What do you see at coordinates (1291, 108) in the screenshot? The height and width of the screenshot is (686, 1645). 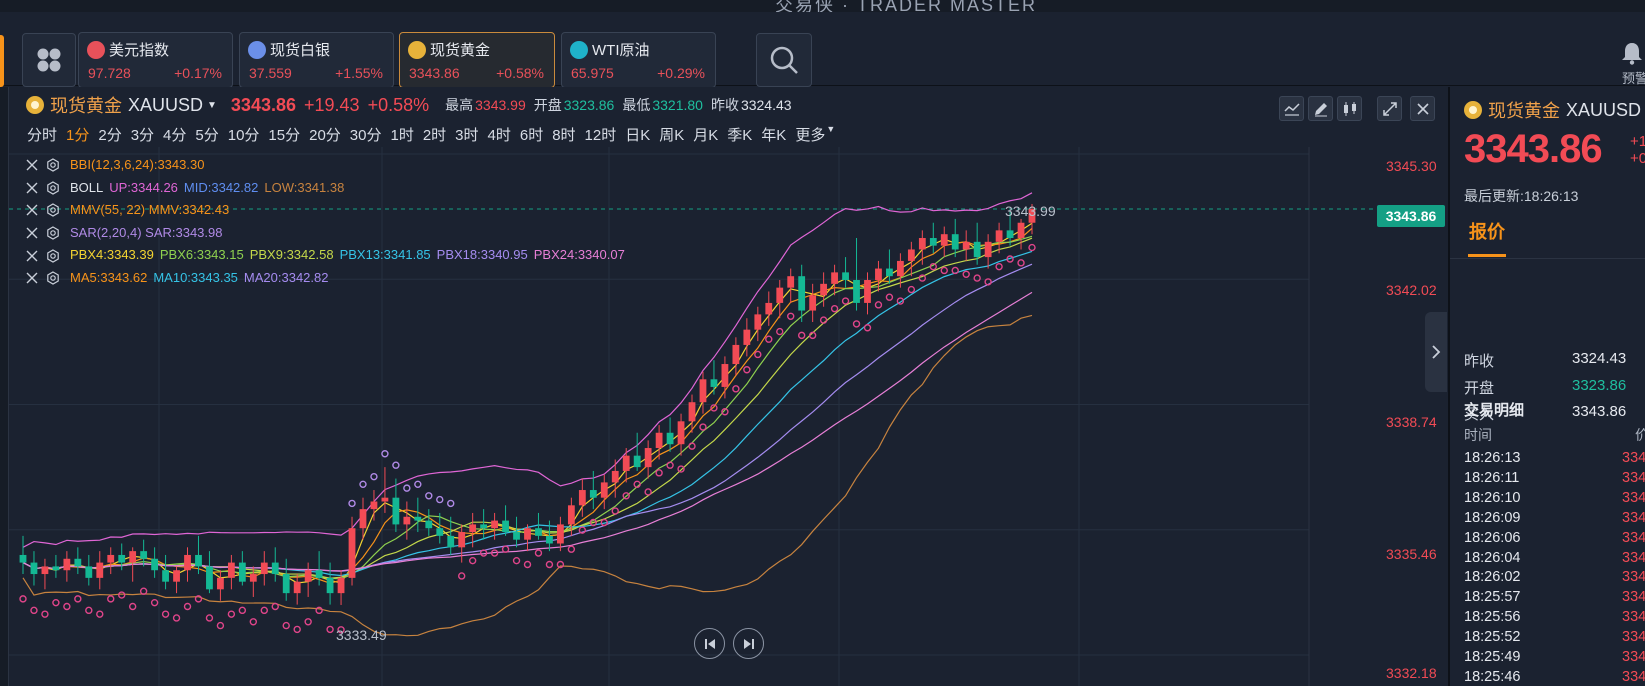 I see `indicator-button` at bounding box center [1291, 108].